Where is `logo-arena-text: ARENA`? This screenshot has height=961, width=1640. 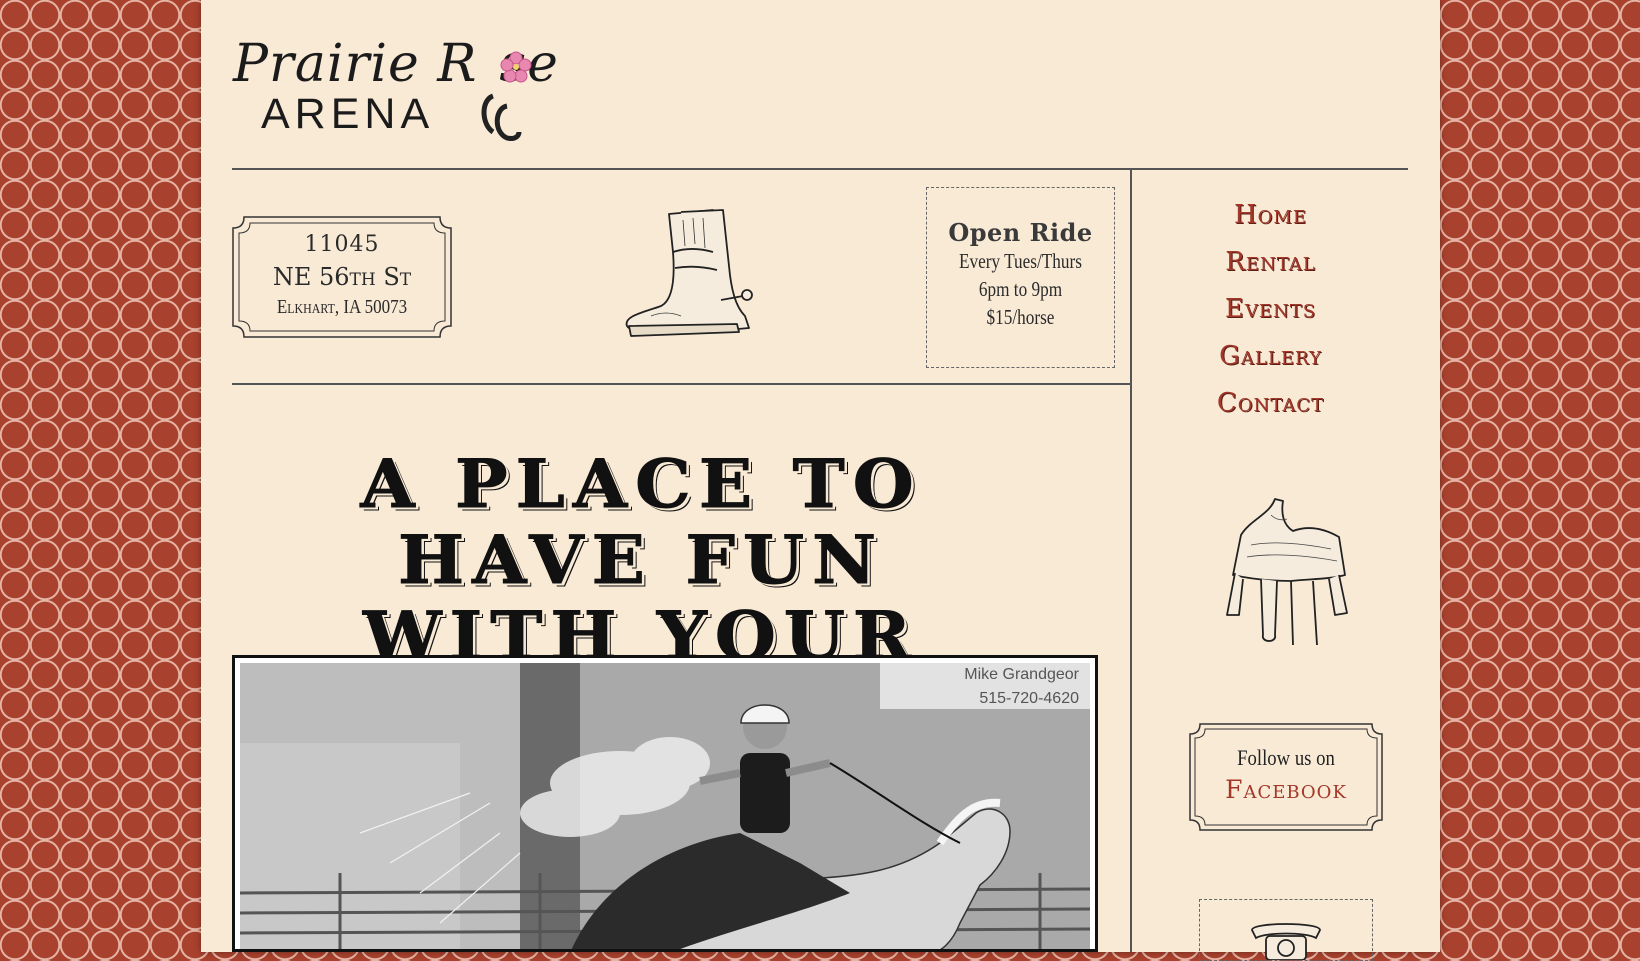
logo-arena-text: ARENA is located at coordinates (348, 114).